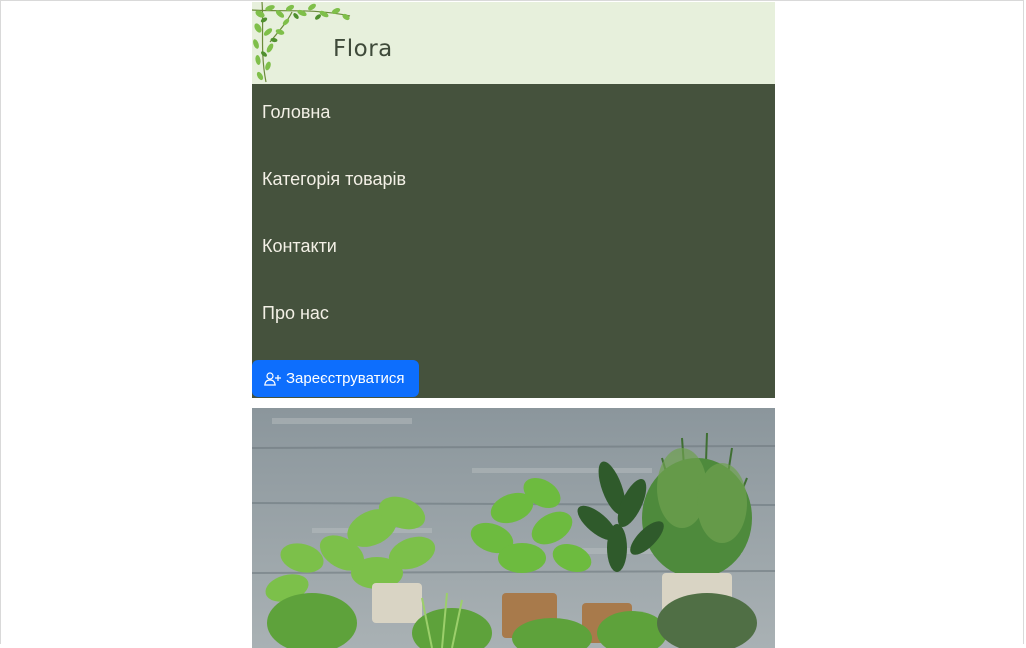 Image resolution: width=1026 pixels, height=648 pixels. I want to click on register-button: Зареєструватися, so click(335, 378).